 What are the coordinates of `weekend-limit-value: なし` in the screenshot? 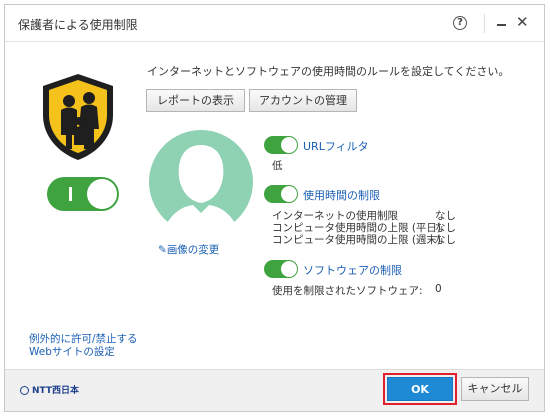 It's located at (445, 240).